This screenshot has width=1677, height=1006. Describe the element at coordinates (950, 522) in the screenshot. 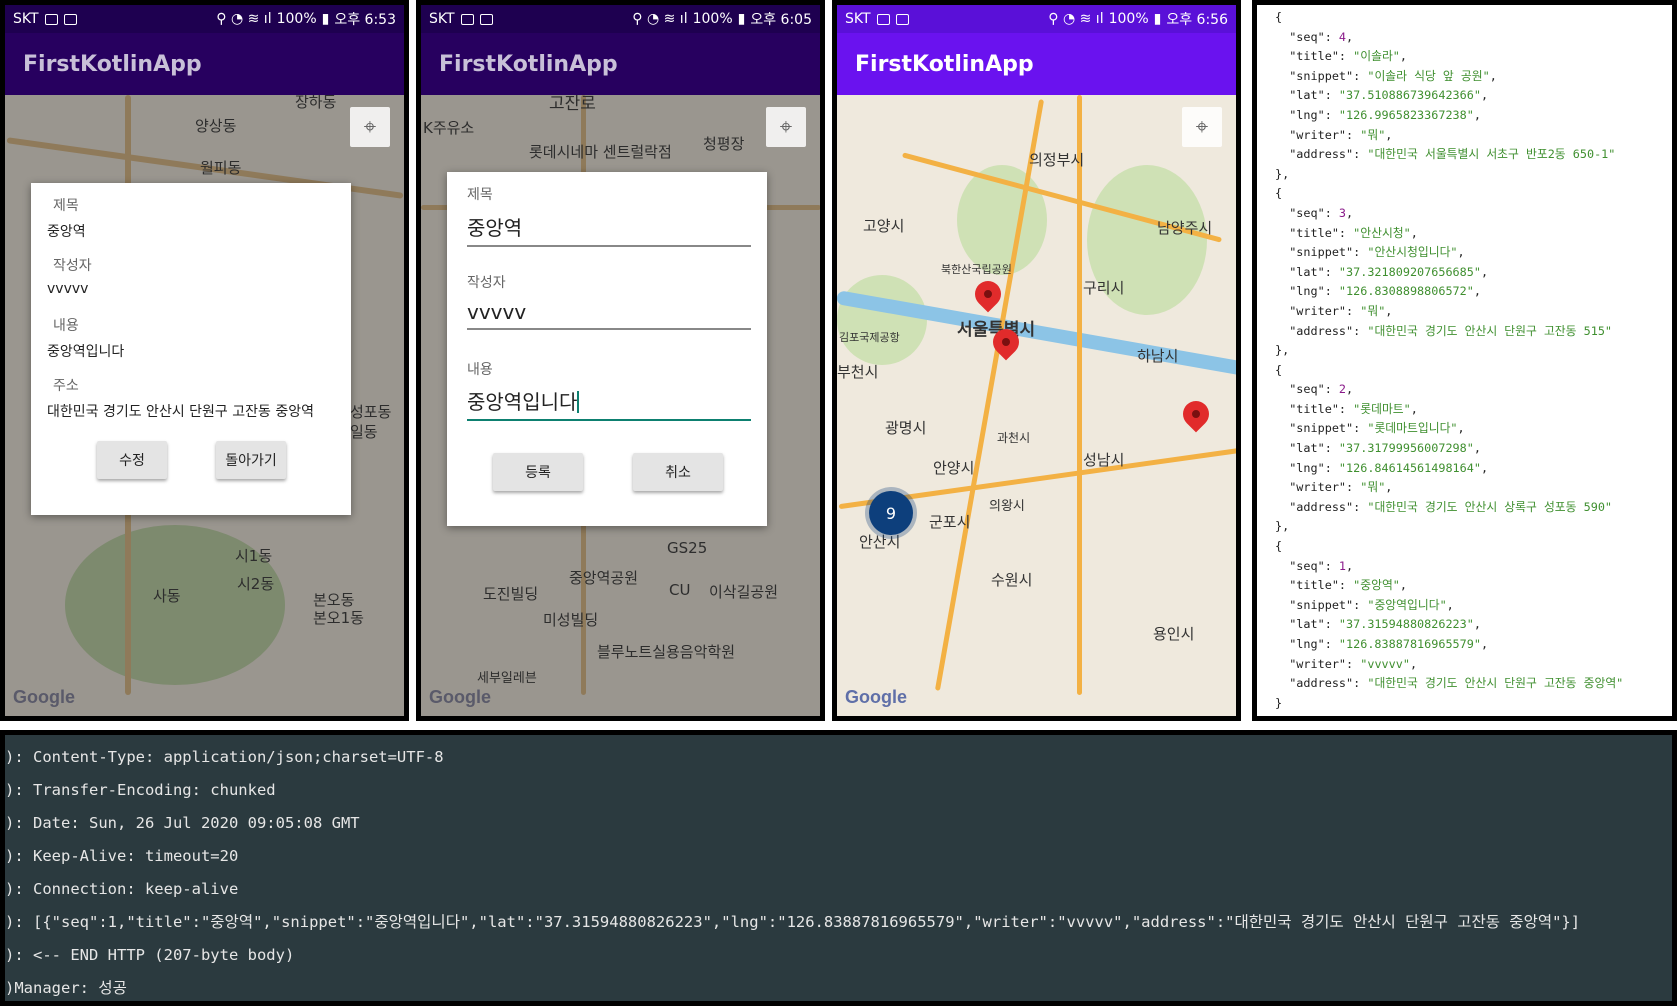

I see `map-label: 군포시` at that location.